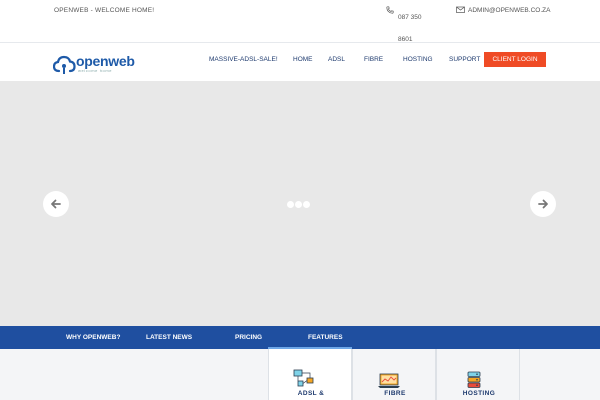  I want to click on nav-item-support: SUPPORT, so click(464, 59).